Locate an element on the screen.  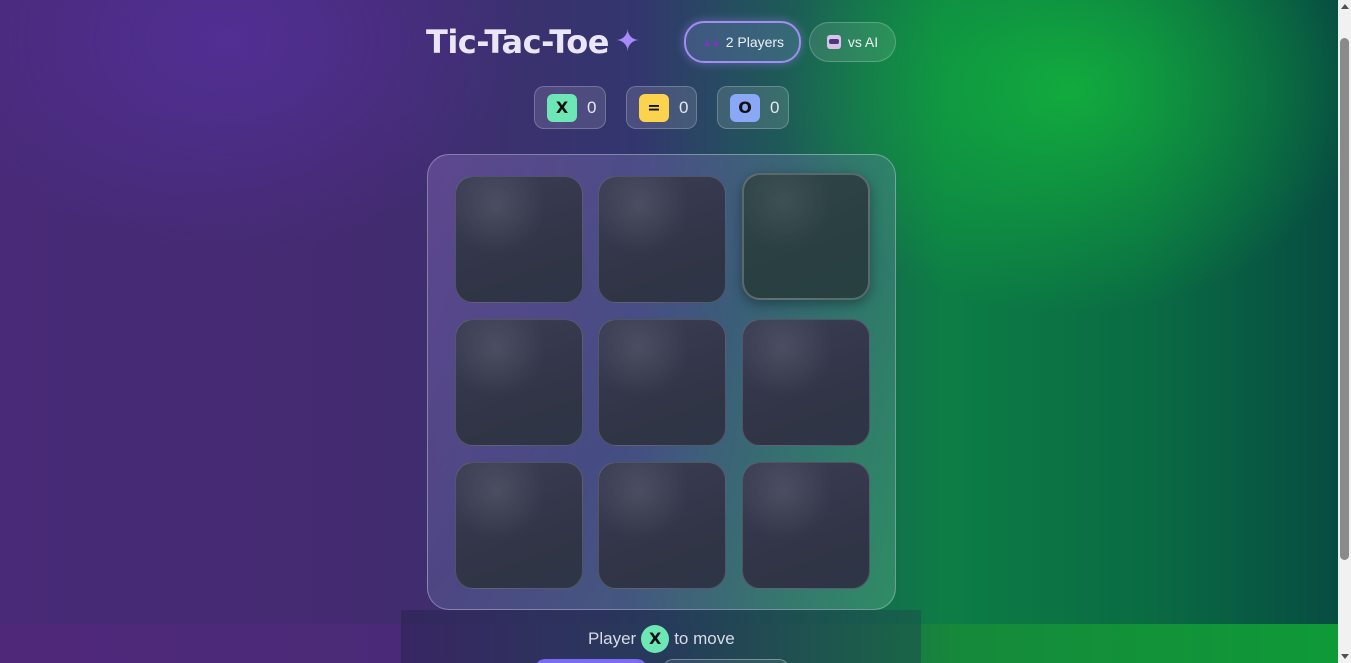
turn-status: Player X to move is located at coordinates (661, 638).